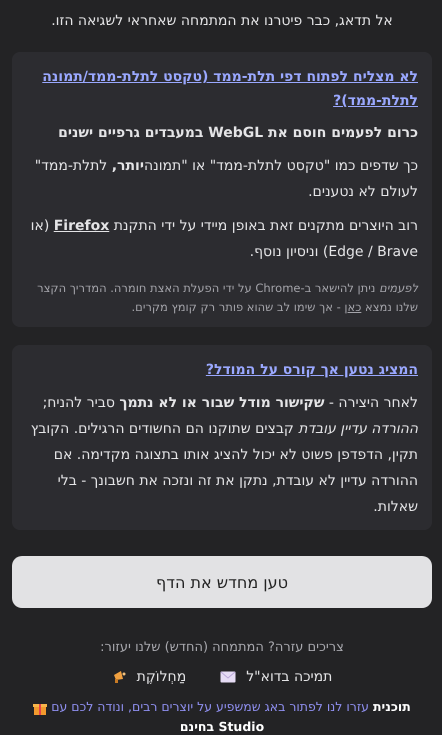 The height and width of the screenshot is (735, 442). What do you see at coordinates (222, 89) in the screenshot?
I see `card-title-link: לא מצליח לפתוח דפי תלת-ממד (טקסט לתלת-ממד/תמונה לתלת-ממד)?` at bounding box center [222, 89].